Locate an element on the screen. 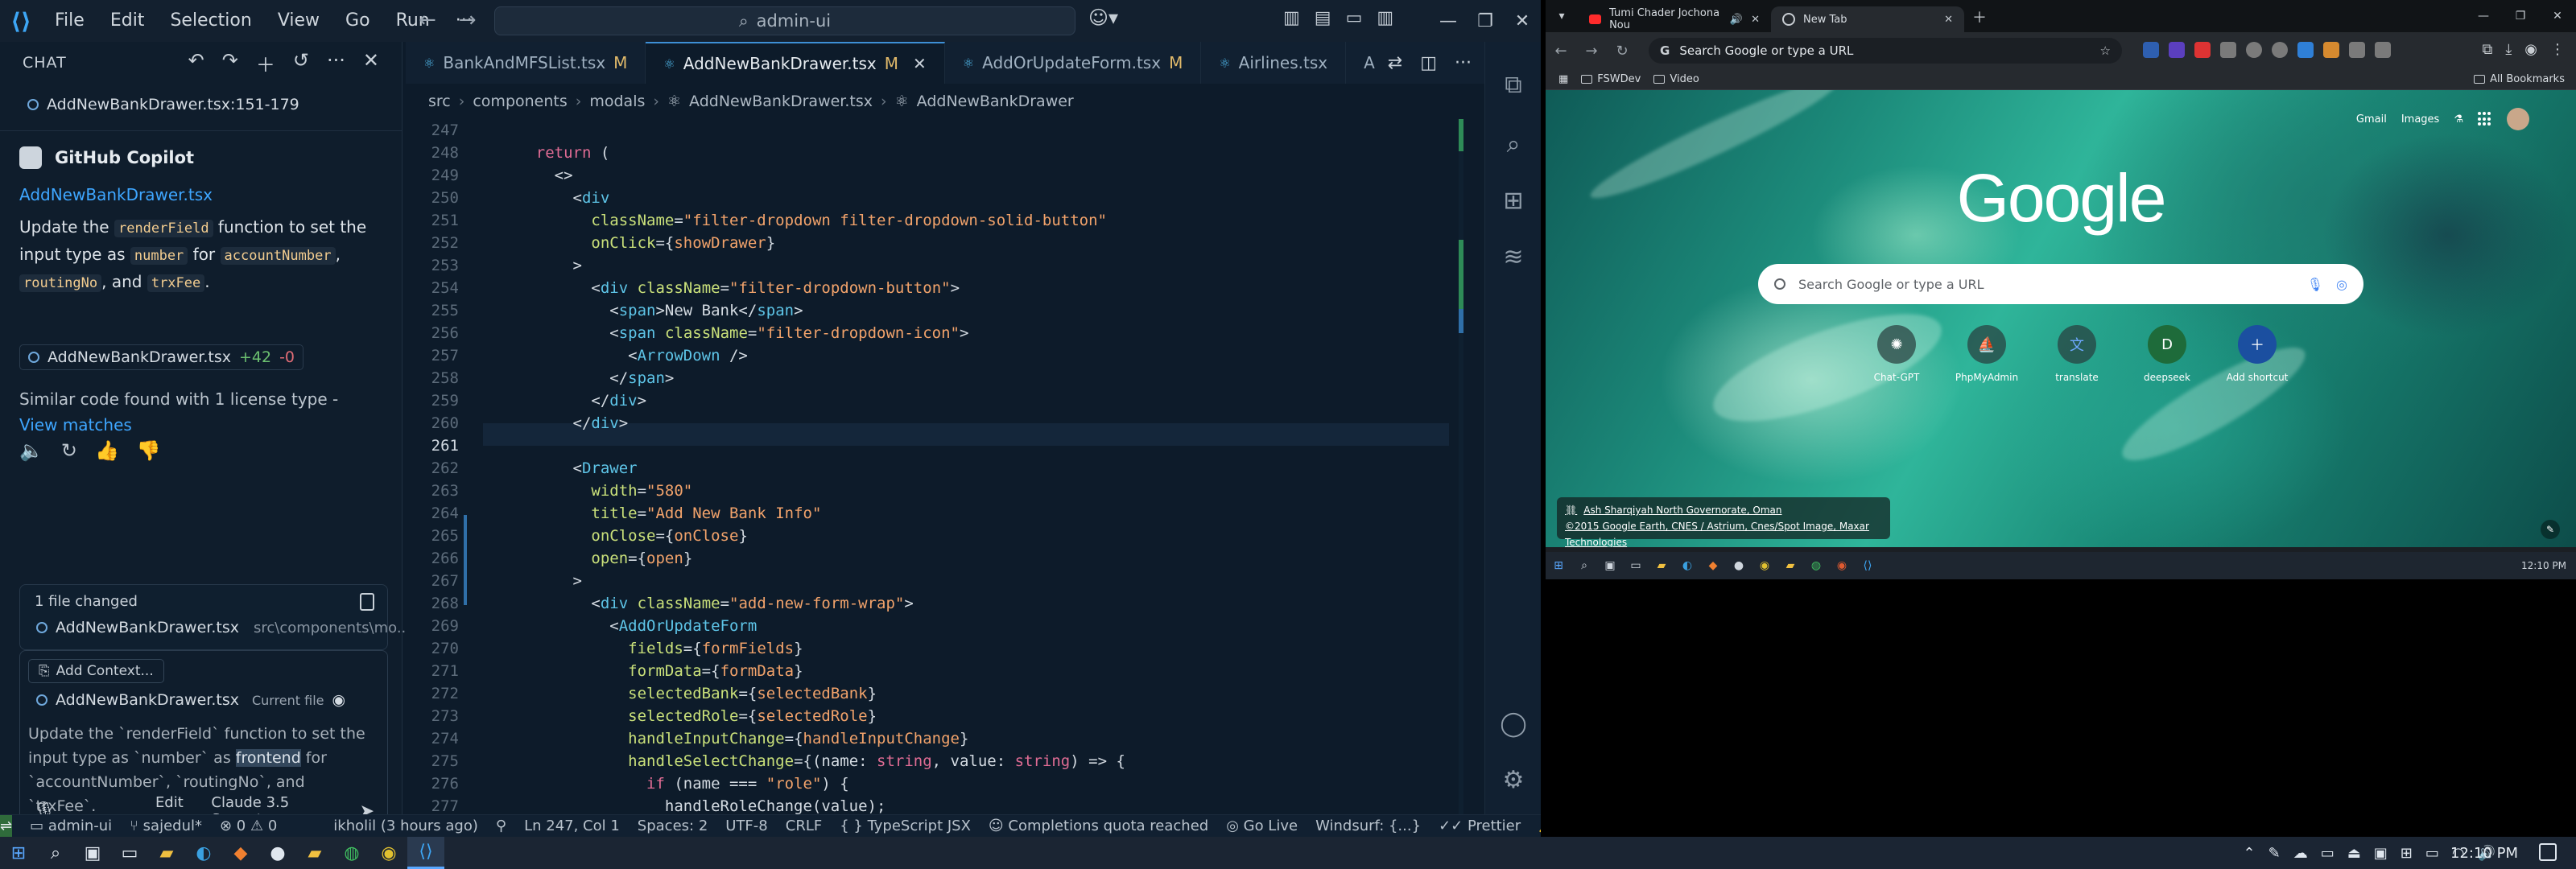  onedrive-icon: ☁ is located at coordinates (2300, 853).